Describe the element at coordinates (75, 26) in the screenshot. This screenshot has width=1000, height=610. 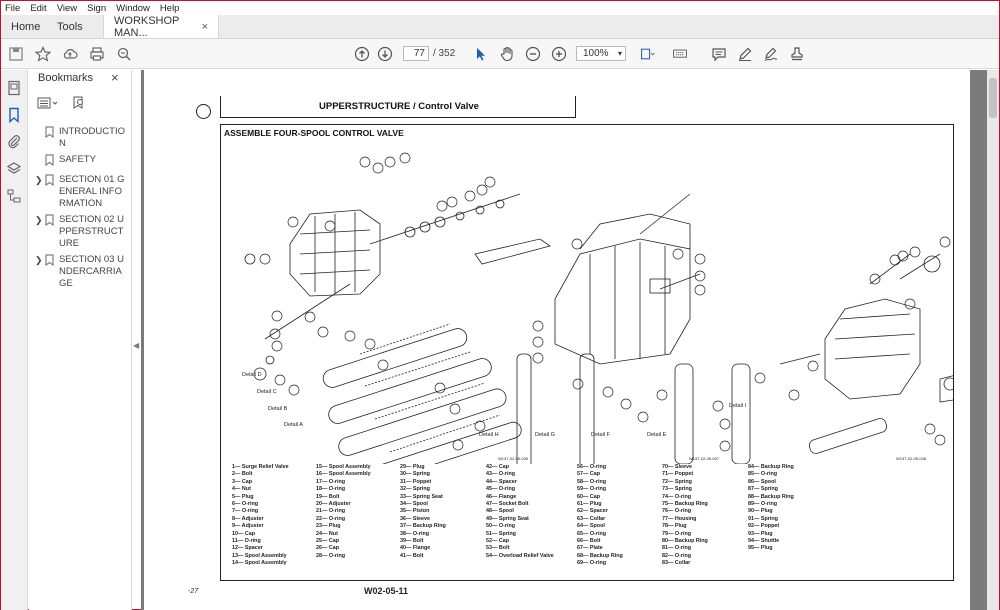
I see `tab-tools: Tools` at that location.